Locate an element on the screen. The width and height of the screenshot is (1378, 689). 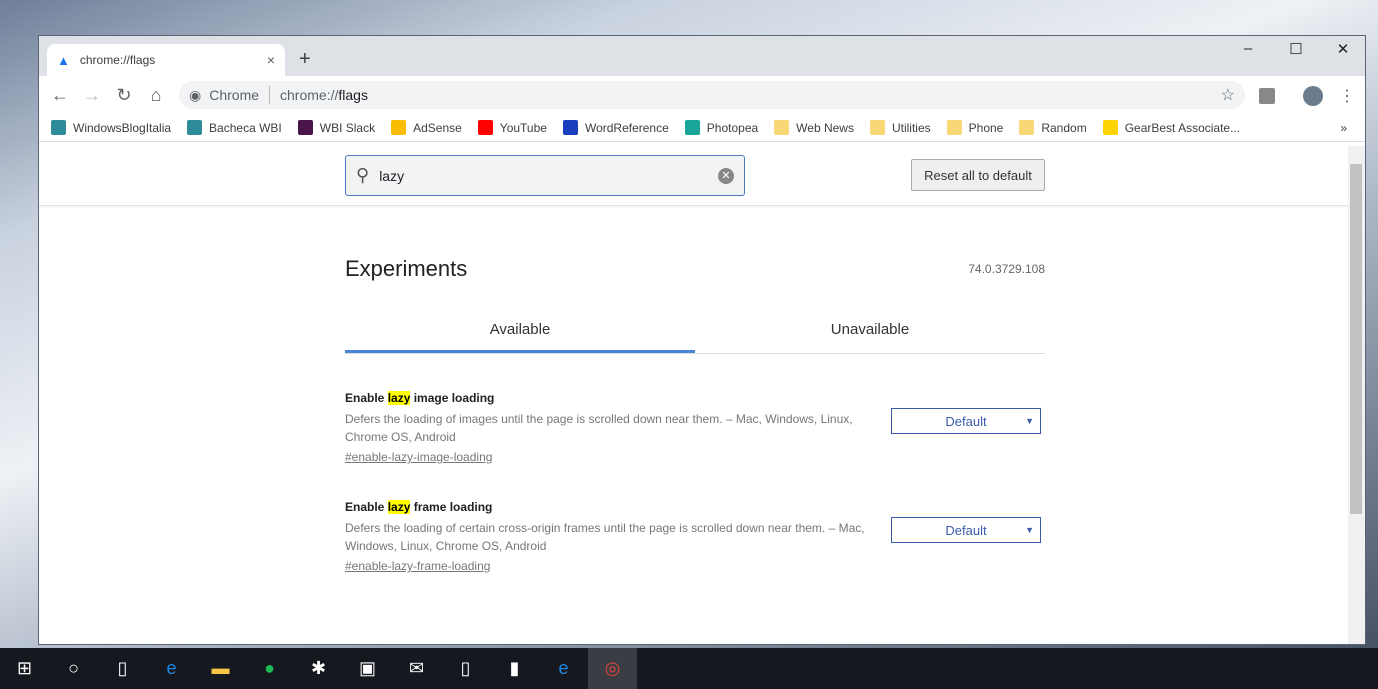
chrome-secure-icon: ◉ is located at coordinates (195, 94).